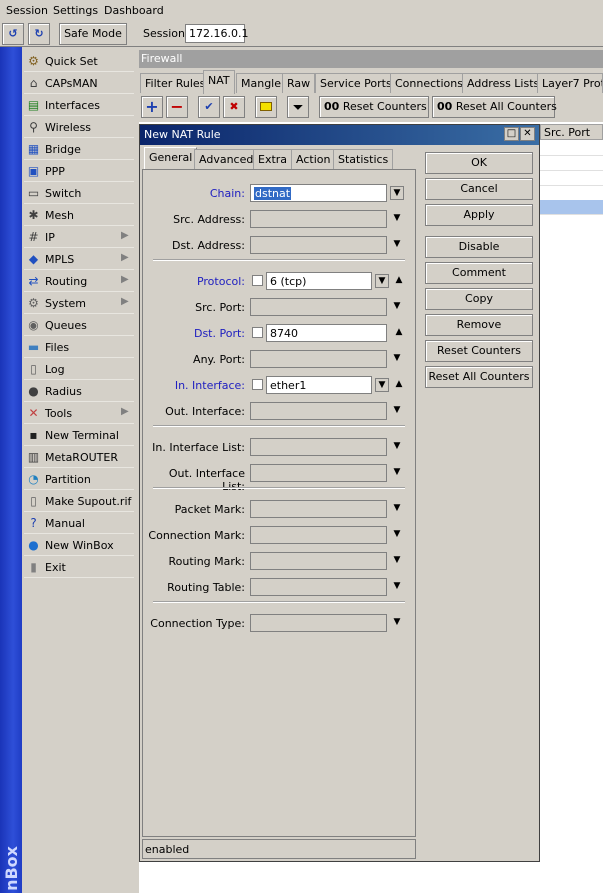 The image size is (603, 893). What do you see at coordinates (79, 105) in the screenshot?
I see `sidebar-item-interfaces: ▤ Interfaces` at bounding box center [79, 105].